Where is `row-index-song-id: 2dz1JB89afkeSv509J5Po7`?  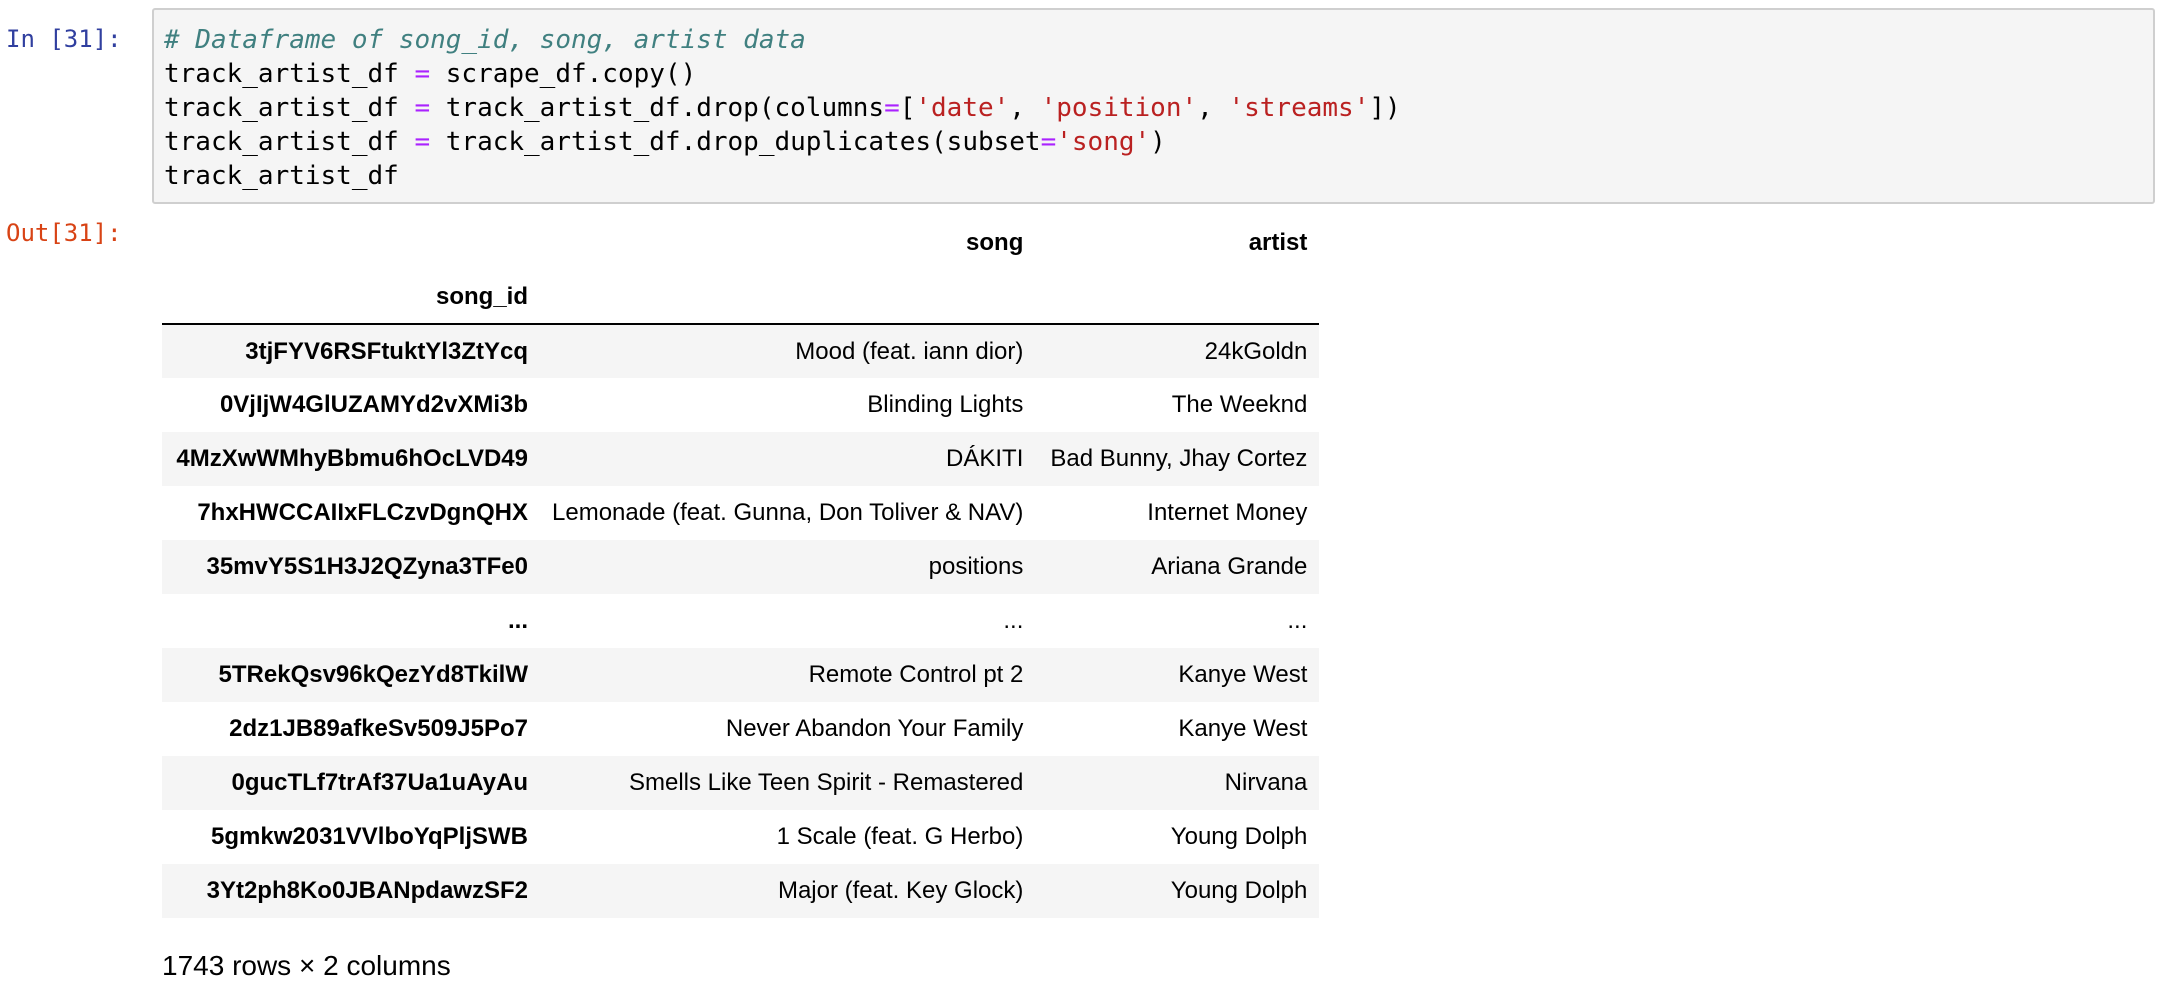 row-index-song-id: 2dz1JB89afkeSv509J5Po7 is located at coordinates (378, 728).